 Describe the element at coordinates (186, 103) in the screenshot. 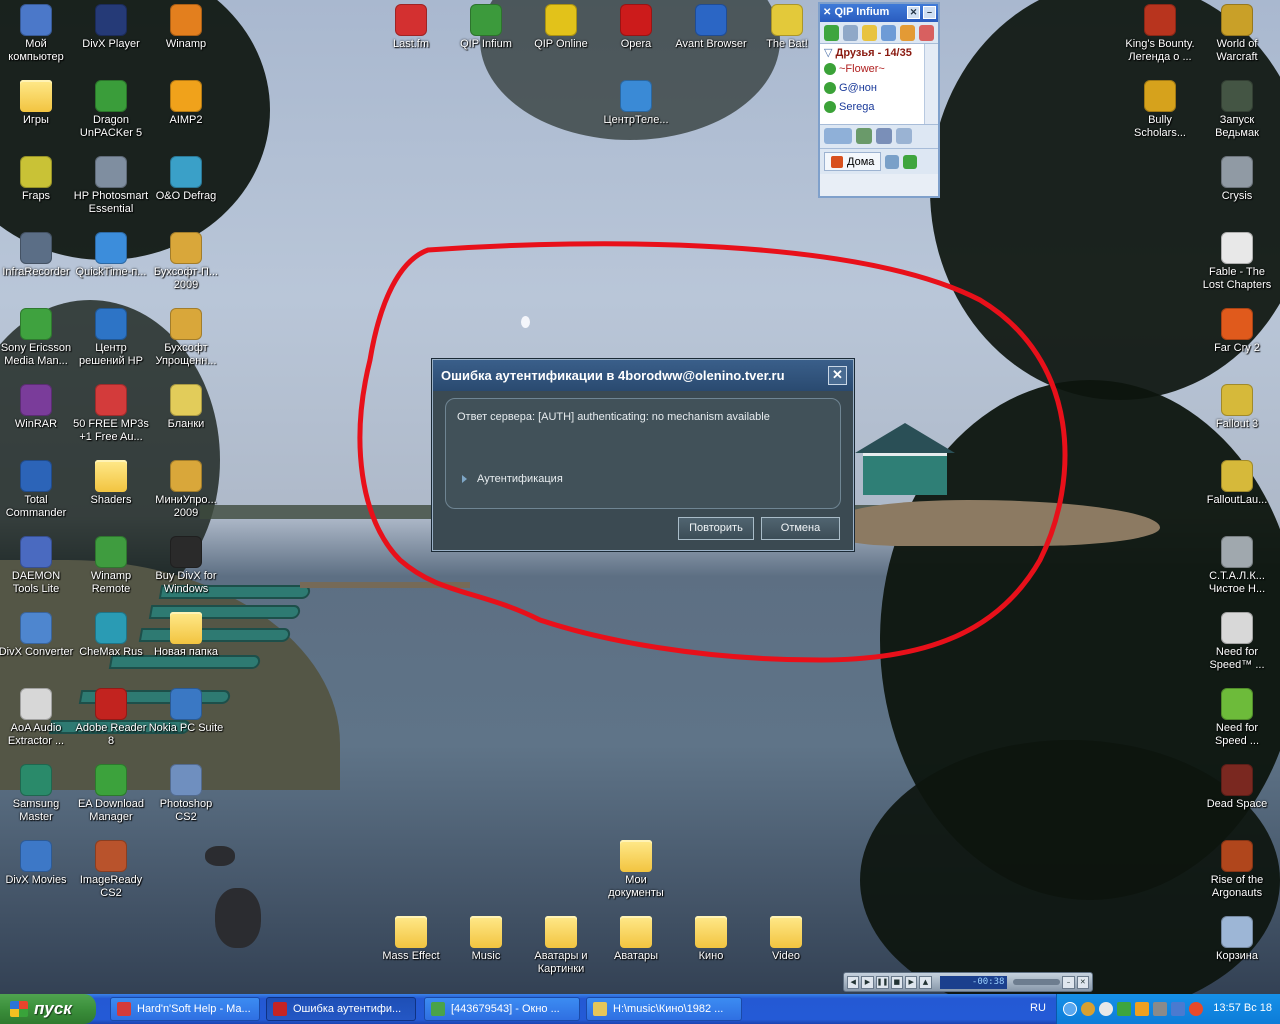

I see `desktop-icon: AIMP2` at that location.